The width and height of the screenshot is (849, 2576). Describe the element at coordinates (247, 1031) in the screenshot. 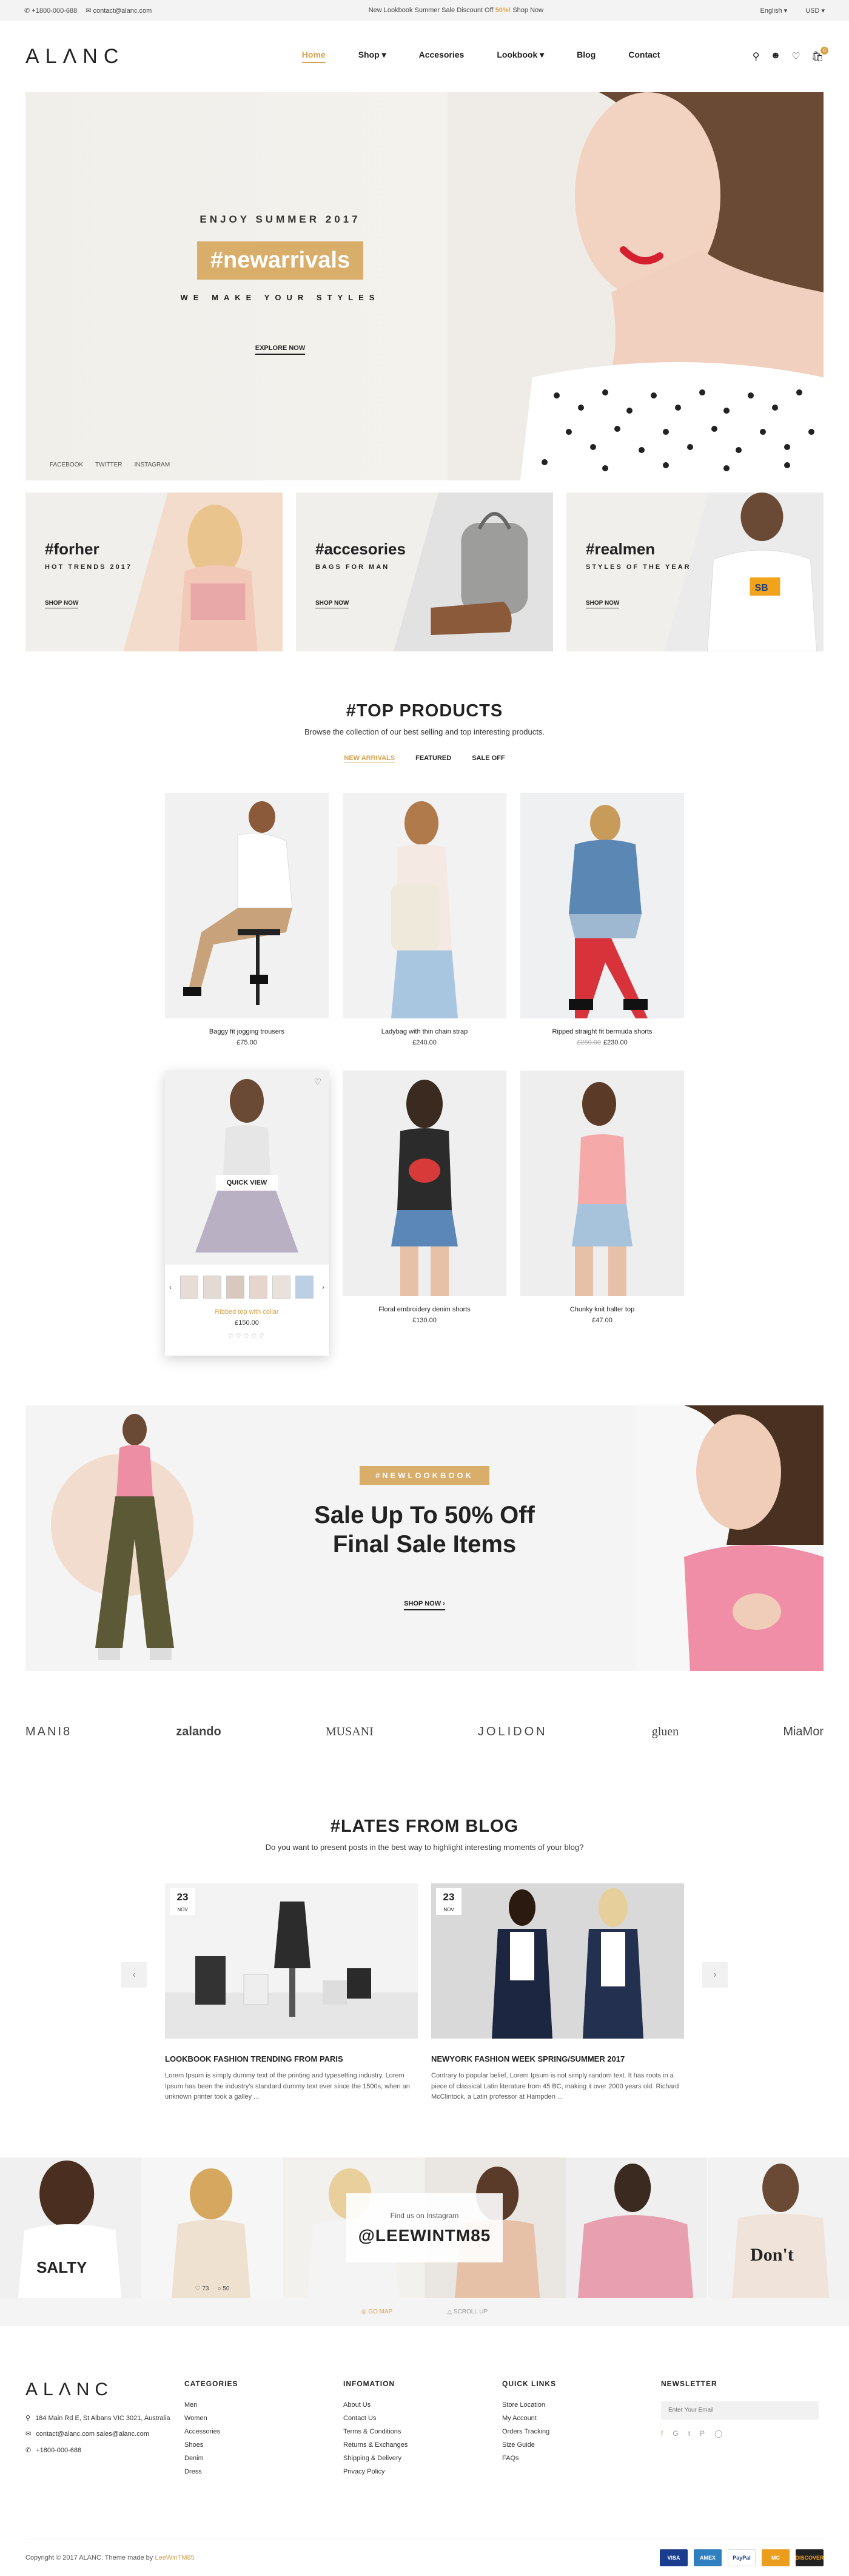

I see `product-name: Baggy fit jogging trousers` at that location.